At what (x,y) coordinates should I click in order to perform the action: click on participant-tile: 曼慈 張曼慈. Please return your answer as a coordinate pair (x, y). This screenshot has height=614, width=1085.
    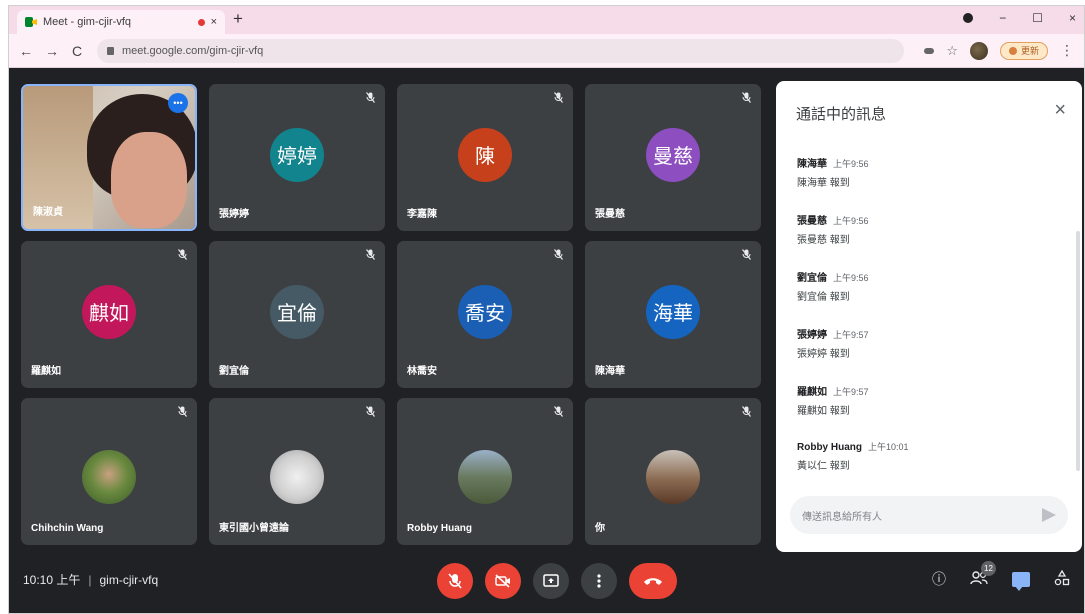
    Looking at the image, I should click on (673, 157).